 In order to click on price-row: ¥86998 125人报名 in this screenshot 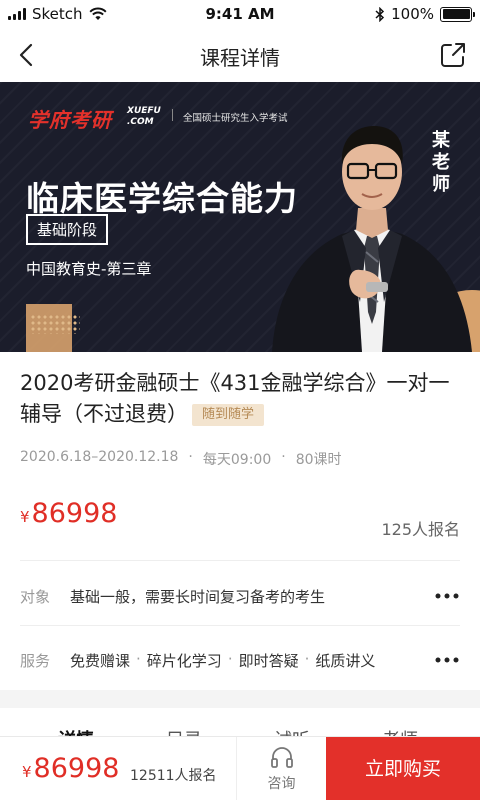, I will do `click(240, 520)`.